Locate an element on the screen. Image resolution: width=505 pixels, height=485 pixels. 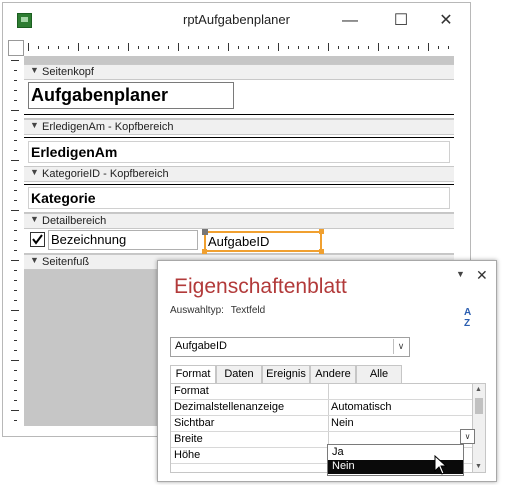
close-button: ✕ is located at coordinates (446, 21).